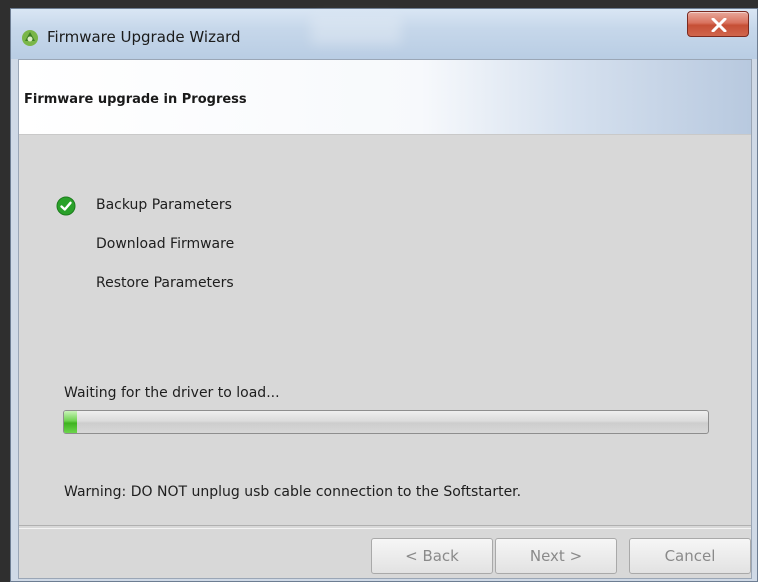 The width and height of the screenshot is (758, 582). What do you see at coordinates (432, 556) in the screenshot?
I see `back-button: < Back` at bounding box center [432, 556].